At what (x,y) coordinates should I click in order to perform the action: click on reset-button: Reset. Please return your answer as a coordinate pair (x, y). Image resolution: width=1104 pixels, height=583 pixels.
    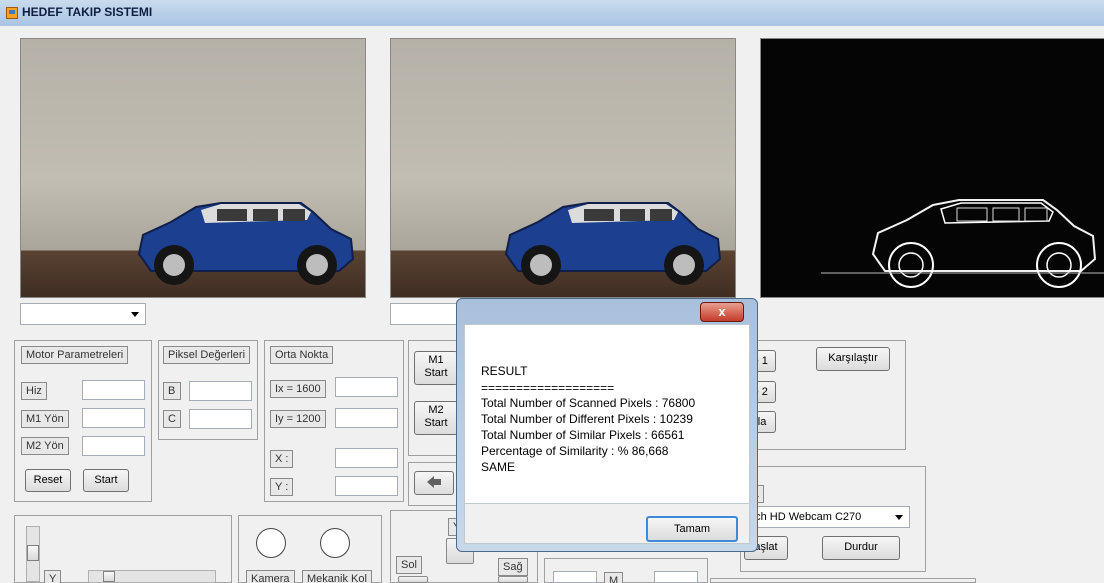
    Looking at the image, I should click on (48, 480).